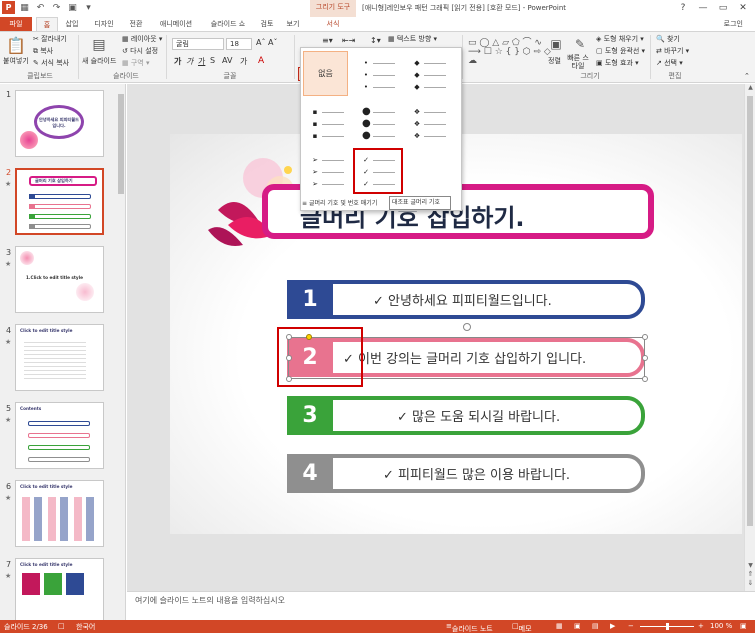 The image size is (755, 633). What do you see at coordinates (267, 42) in the screenshot?
I see `grow-font-icon: Aˆ Aˇ` at bounding box center [267, 42].